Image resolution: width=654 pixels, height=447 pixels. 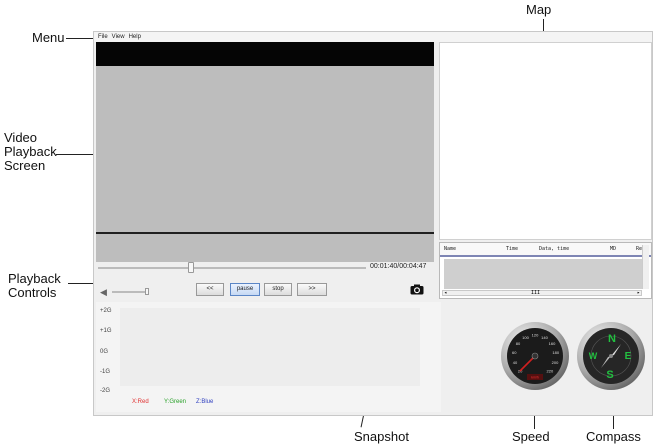 What do you see at coordinates (373, 37) in the screenshot?
I see `menu-bar: File View Help` at bounding box center [373, 37].